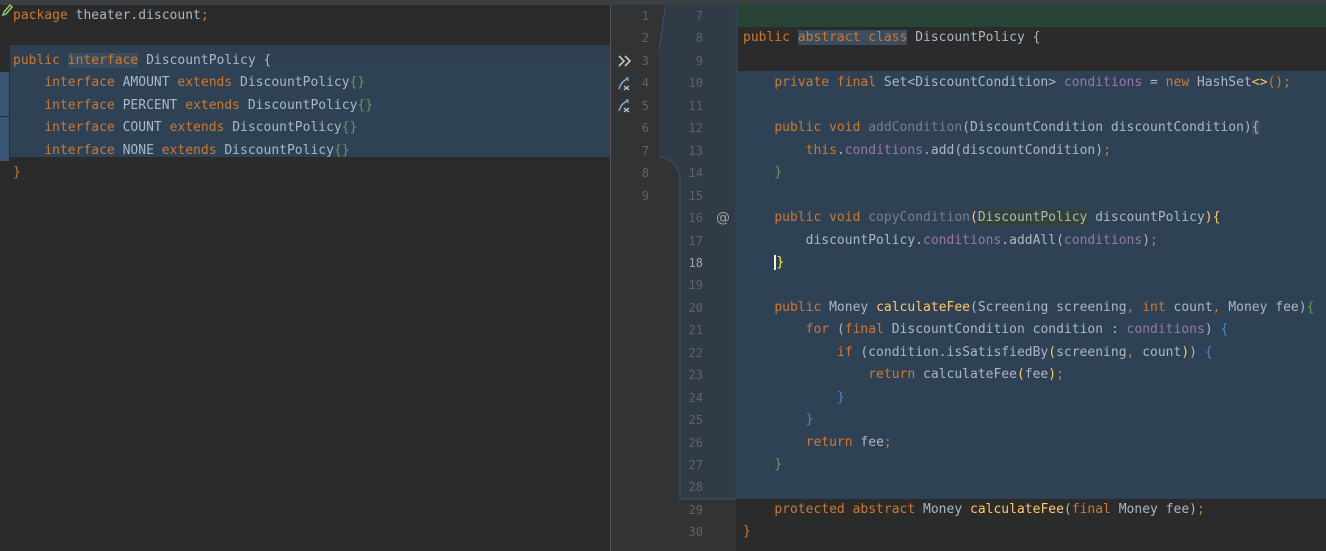 The height and width of the screenshot is (551, 1326). I want to click on code-token: fee, so click(872, 442).